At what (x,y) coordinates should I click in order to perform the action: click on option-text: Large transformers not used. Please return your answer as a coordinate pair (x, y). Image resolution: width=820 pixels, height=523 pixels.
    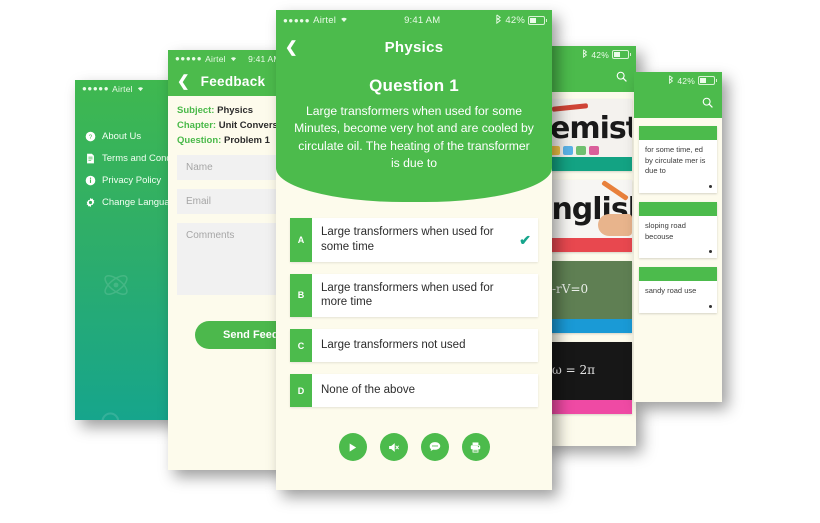
    Looking at the image, I should click on (393, 345).